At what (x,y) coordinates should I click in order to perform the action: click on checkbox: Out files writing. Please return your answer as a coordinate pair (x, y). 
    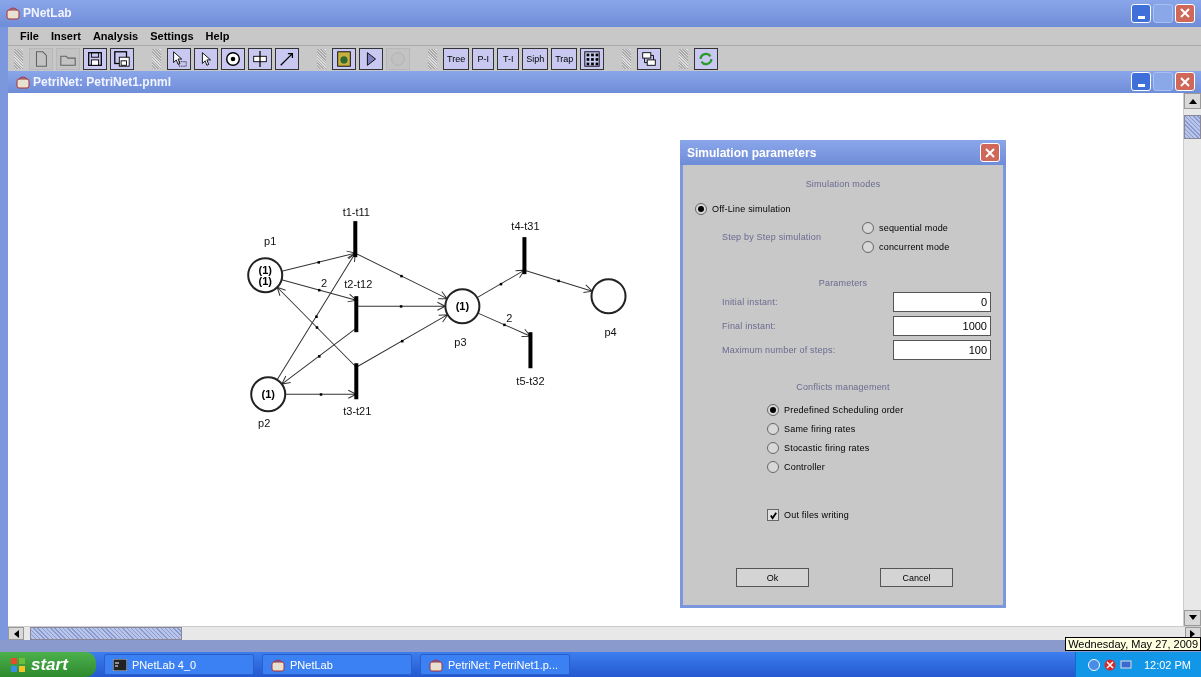
    Looking at the image, I should click on (879, 515).